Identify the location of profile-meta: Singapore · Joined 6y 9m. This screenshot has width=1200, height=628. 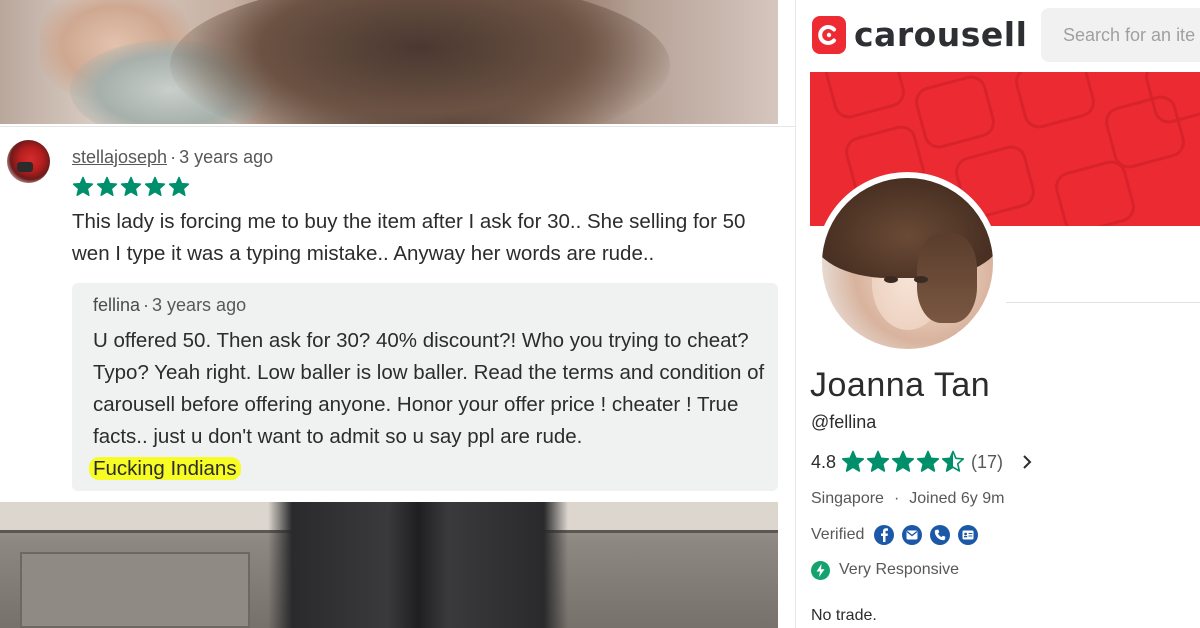
(908, 498).